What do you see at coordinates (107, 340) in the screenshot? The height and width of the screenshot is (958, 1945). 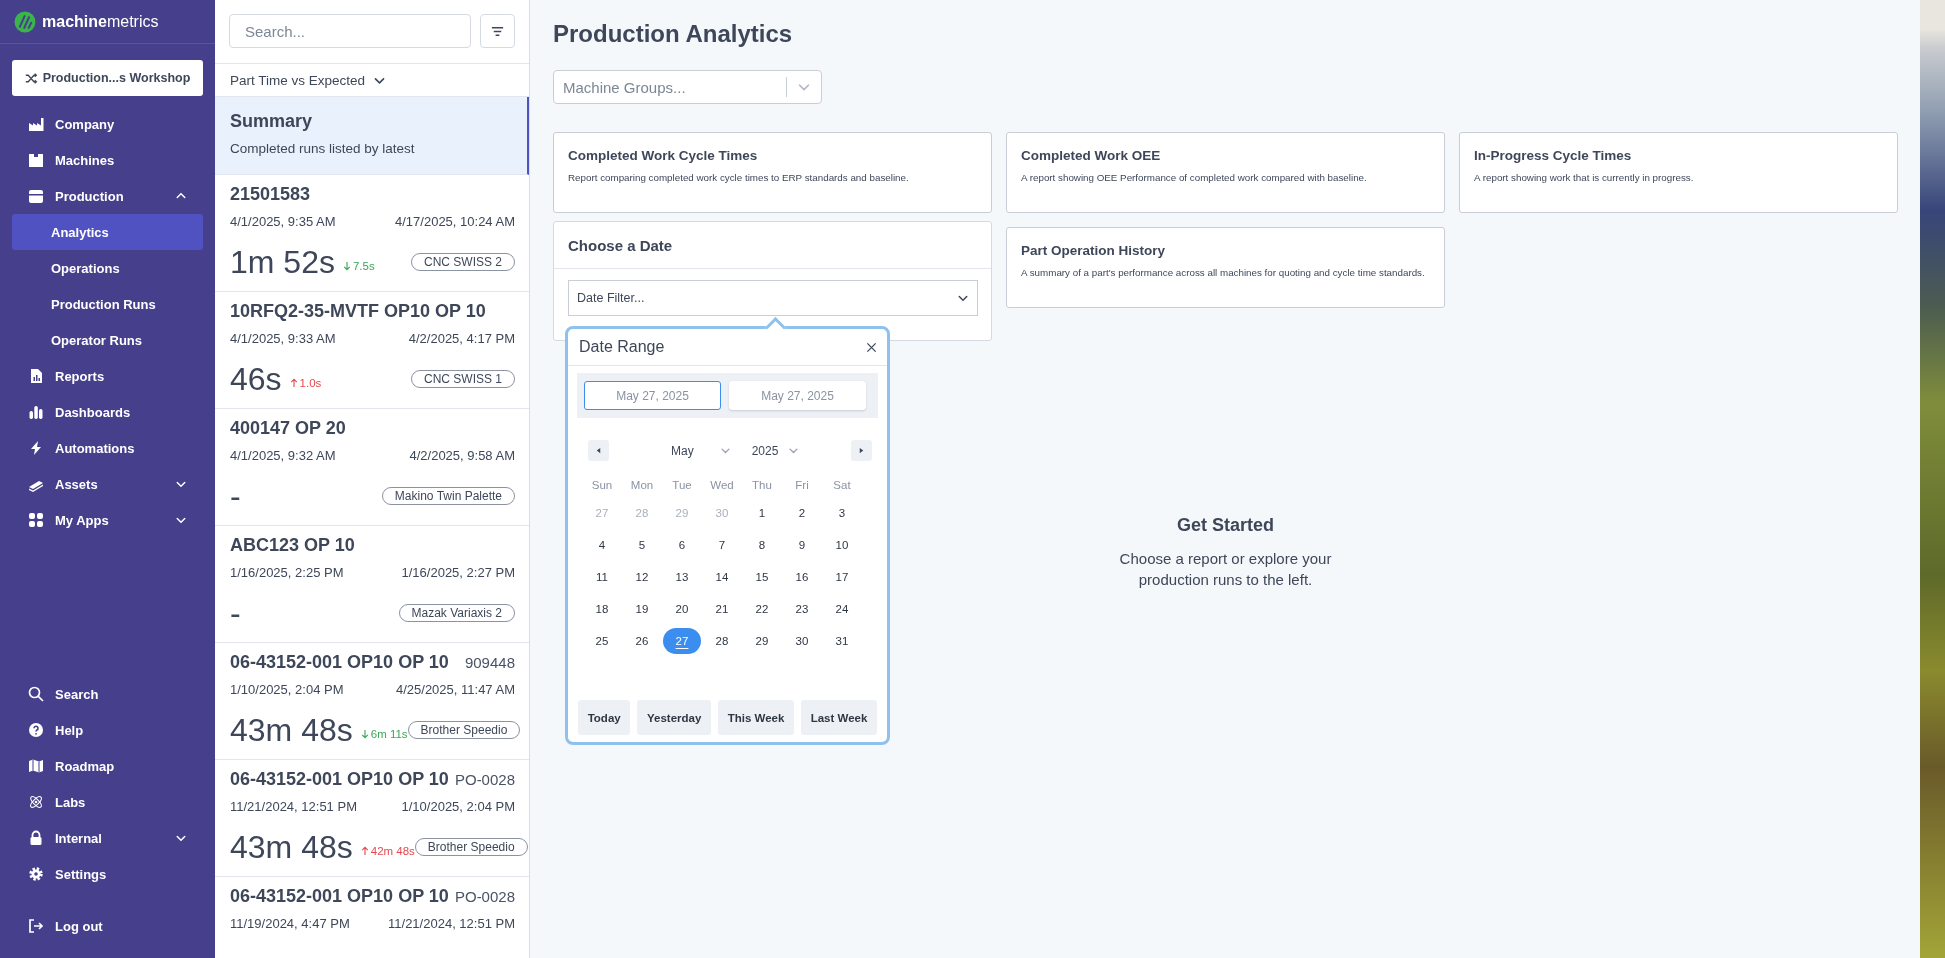 I see `nav-link: Operator Runs` at bounding box center [107, 340].